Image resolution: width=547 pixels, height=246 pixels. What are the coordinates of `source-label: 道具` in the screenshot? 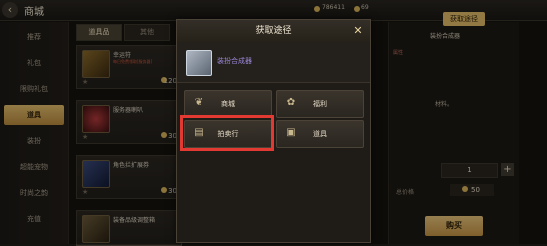 It's located at (320, 134).